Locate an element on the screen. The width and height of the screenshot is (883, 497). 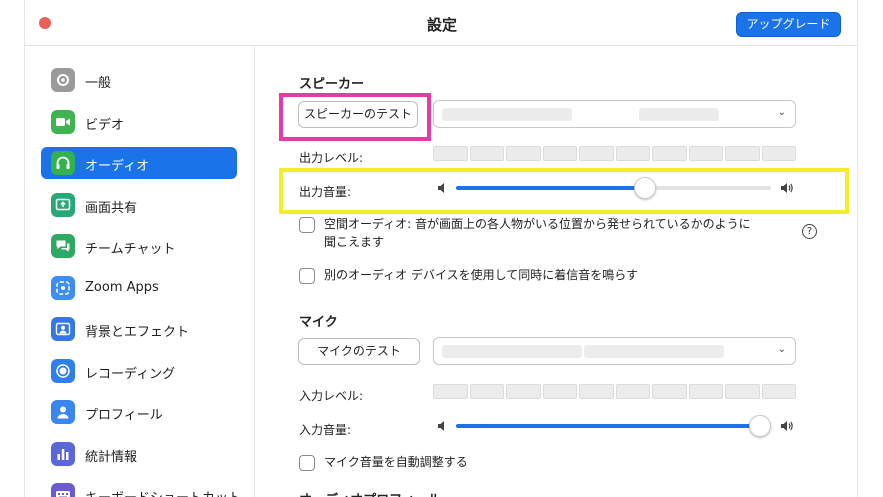
spatial-audio-label-line2: 聞こえます is located at coordinates (354, 242).